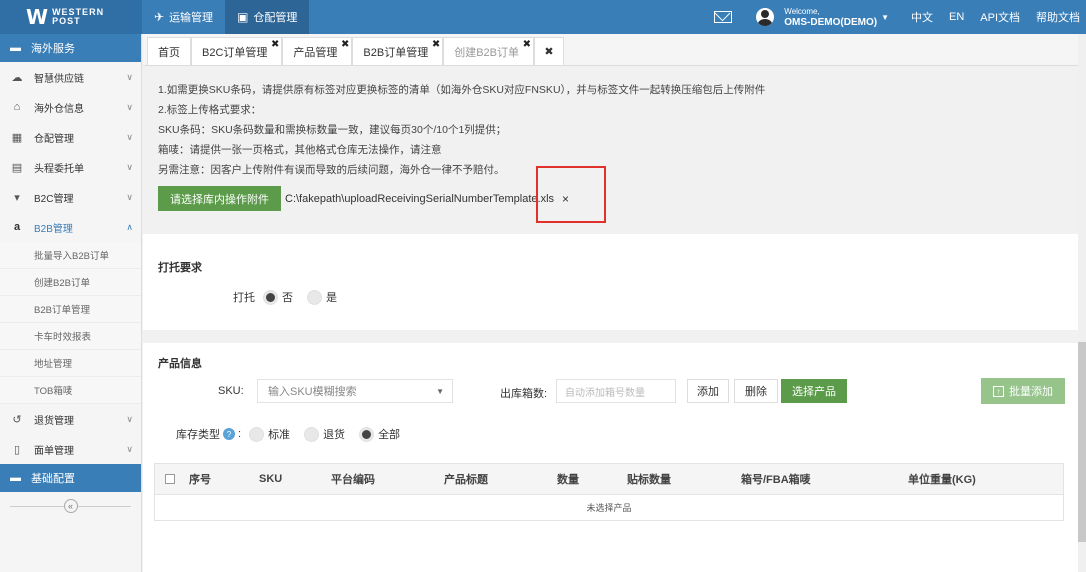 This screenshot has height=572, width=1086. Describe the element at coordinates (549, 51) in the screenshot. I see `close-all-tabs-button: ✖` at that location.